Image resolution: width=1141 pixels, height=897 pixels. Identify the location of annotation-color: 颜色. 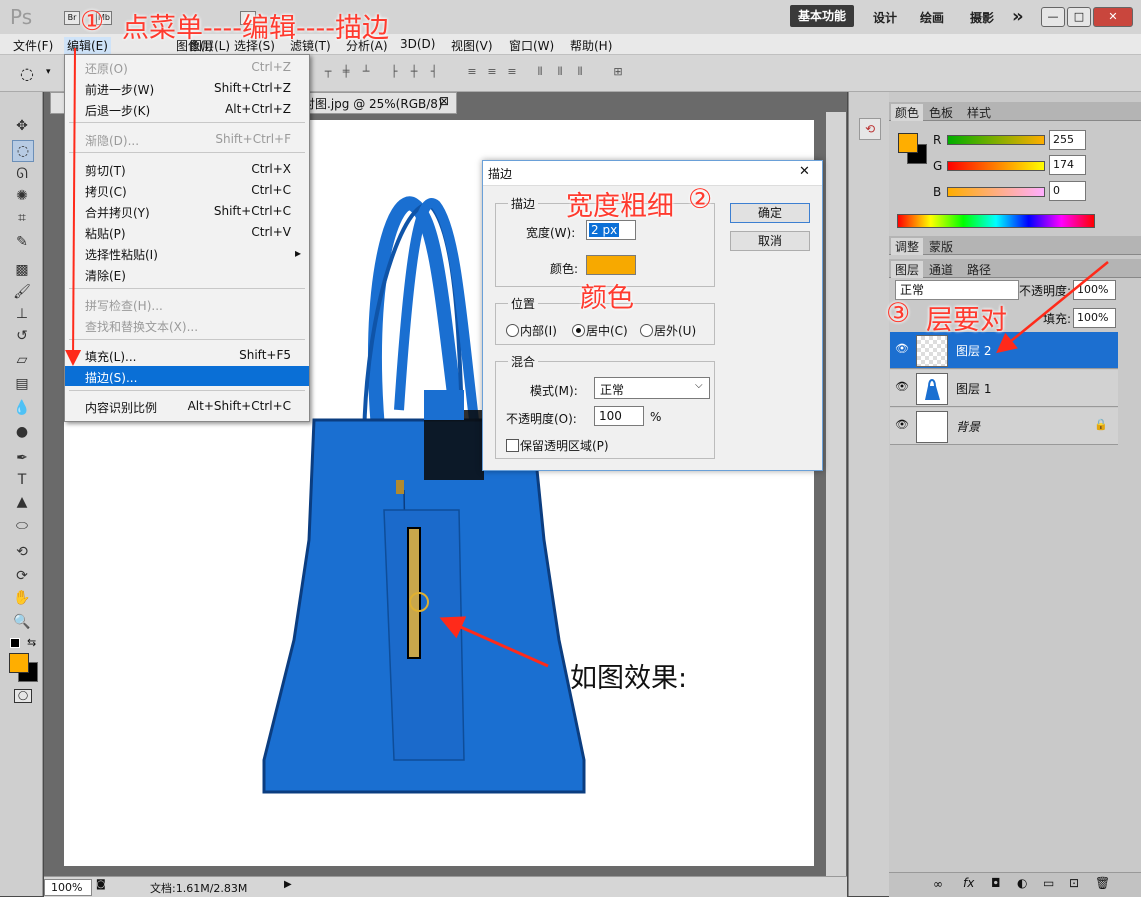
(607, 298).